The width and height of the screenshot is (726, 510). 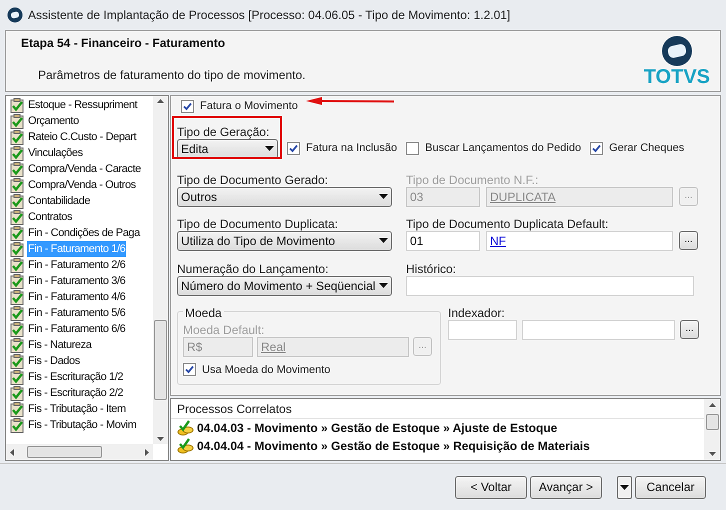 What do you see at coordinates (82, 185) in the screenshot?
I see `step-item: Compra/Venda - Outros` at bounding box center [82, 185].